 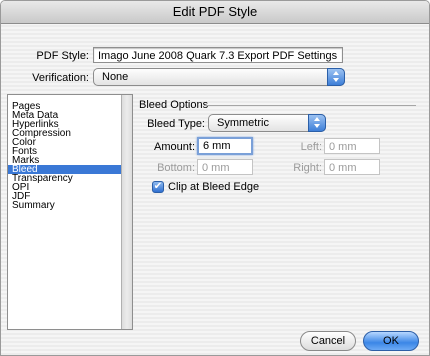 I want to click on pdf-style-label: PDF Style:, so click(x=62, y=56).